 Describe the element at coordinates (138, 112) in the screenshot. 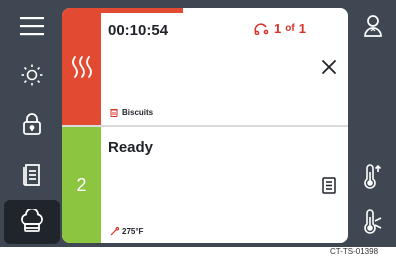

I see `slot-1-item-name: Biscuits` at that location.